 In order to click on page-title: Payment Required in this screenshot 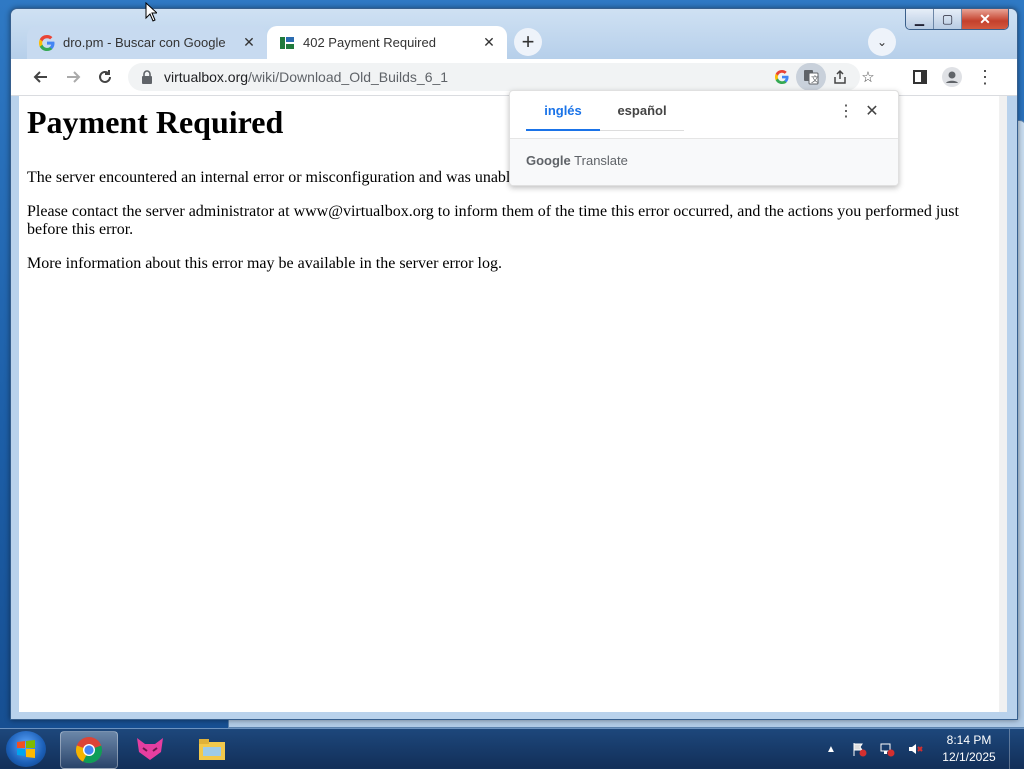, I will do `click(155, 122)`.